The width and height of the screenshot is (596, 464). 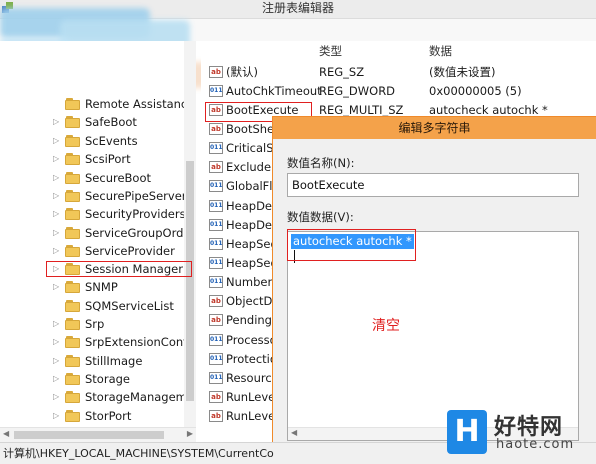 I want to click on tree-item: ▷ SecurityProviders, so click(x=119, y=214).